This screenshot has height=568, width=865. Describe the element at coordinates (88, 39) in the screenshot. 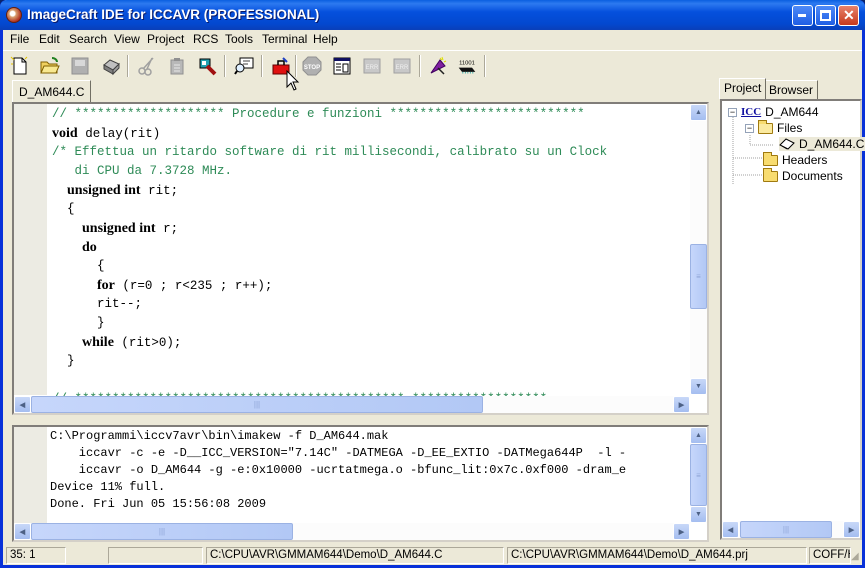

I see `menu-search: Search` at that location.